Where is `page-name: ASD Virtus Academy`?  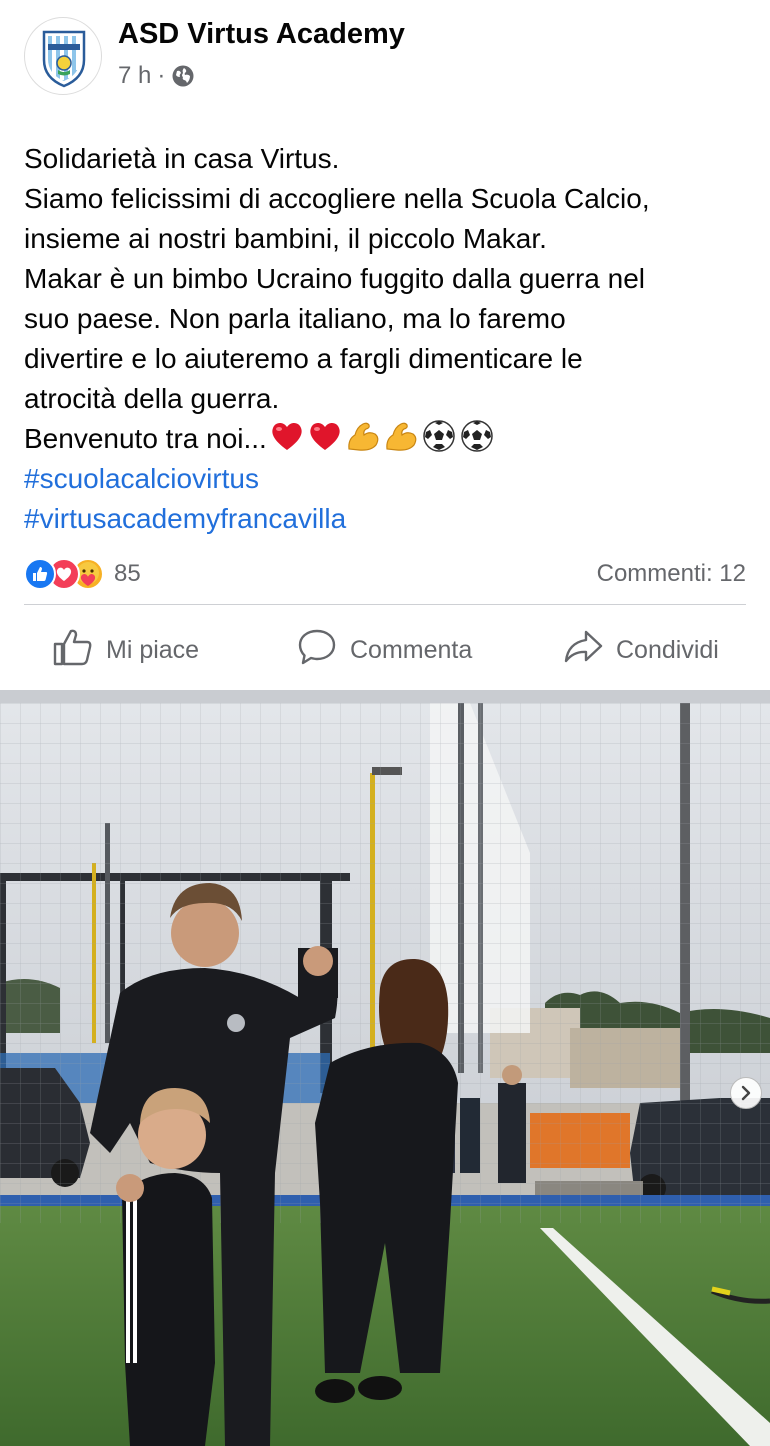
page-name: ASD Virtus Academy is located at coordinates (261, 34).